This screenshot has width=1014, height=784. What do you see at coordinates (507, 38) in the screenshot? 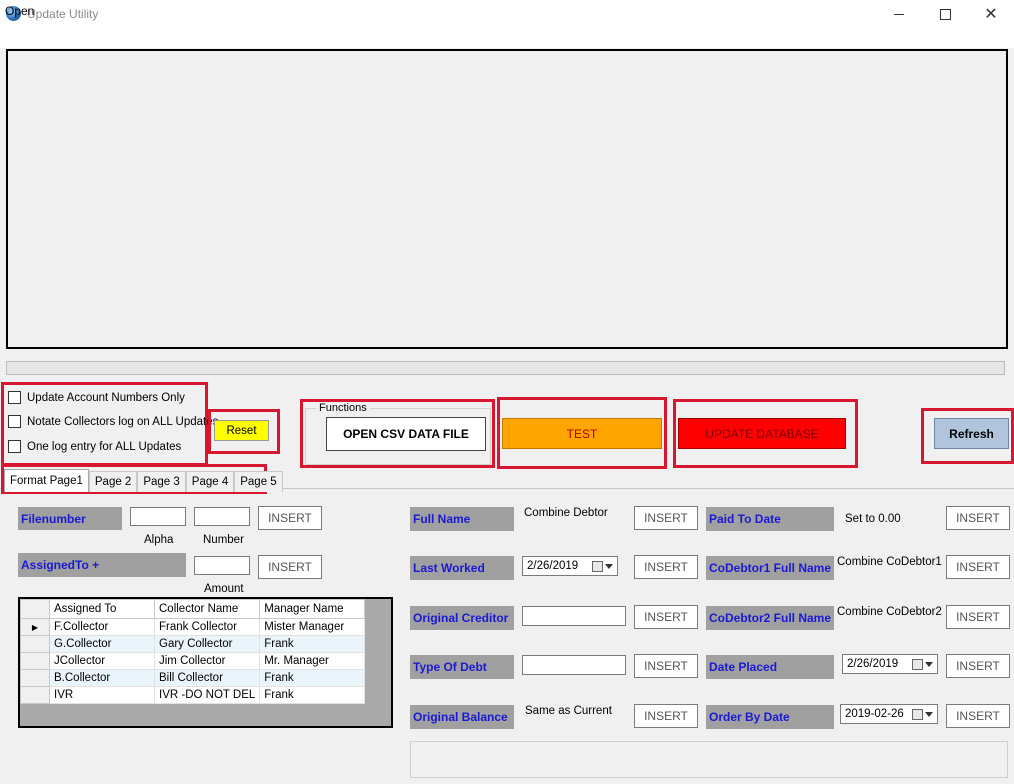
I see `menu-bar` at bounding box center [507, 38].